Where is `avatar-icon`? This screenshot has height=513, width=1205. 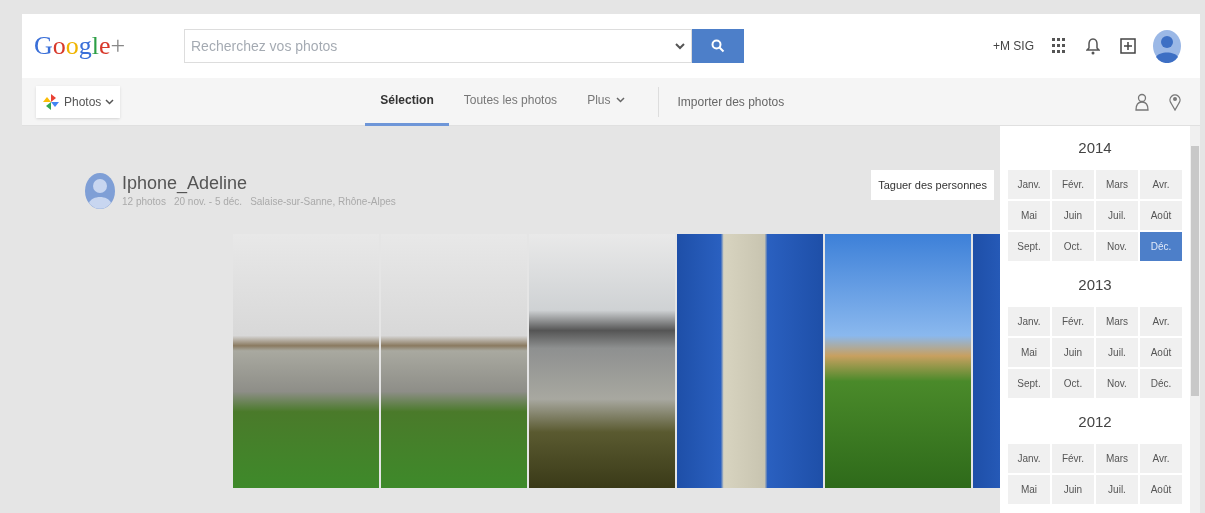
avatar-icon is located at coordinates (1167, 46).